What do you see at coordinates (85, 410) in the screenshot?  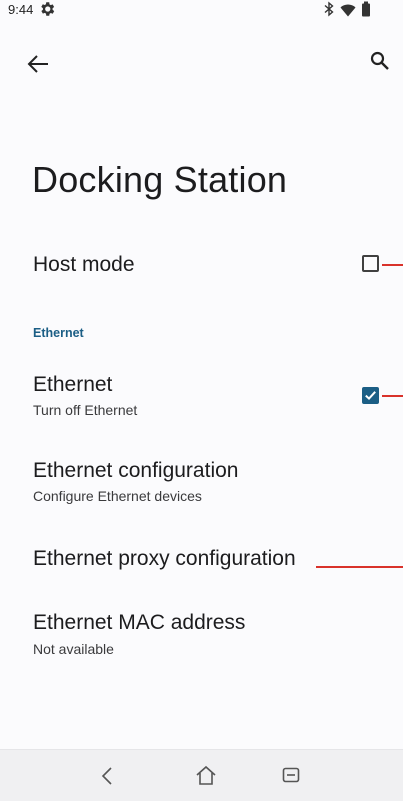 I see `ethernet-summary: Turn off Ethernet` at bounding box center [85, 410].